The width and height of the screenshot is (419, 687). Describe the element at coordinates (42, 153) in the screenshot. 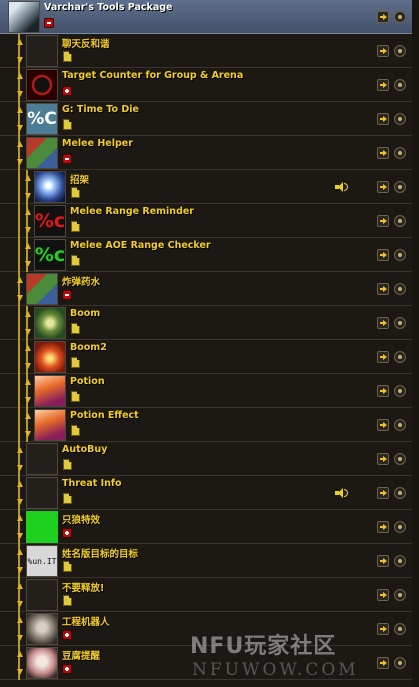

I see `melee-icon` at that location.